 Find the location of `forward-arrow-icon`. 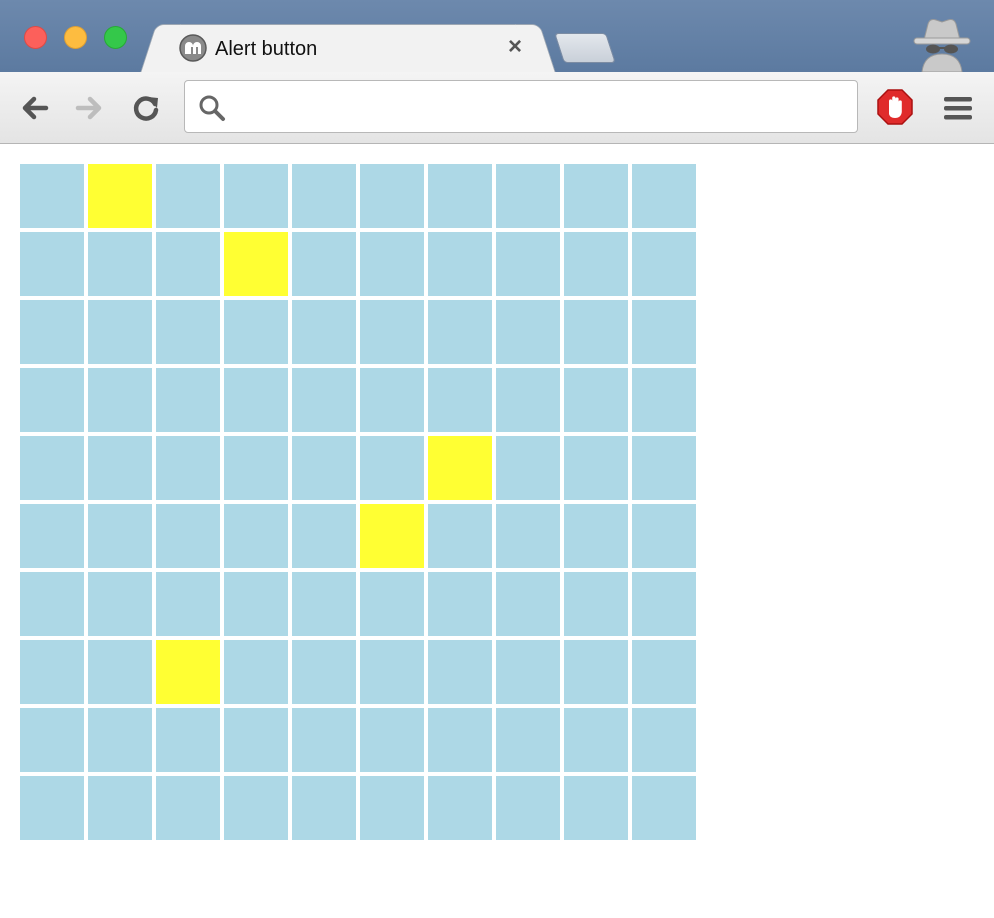

forward-arrow-icon is located at coordinates (90, 108).